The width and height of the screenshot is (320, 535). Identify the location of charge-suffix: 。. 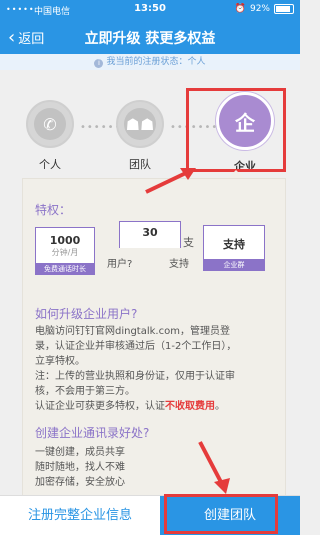
(220, 406).